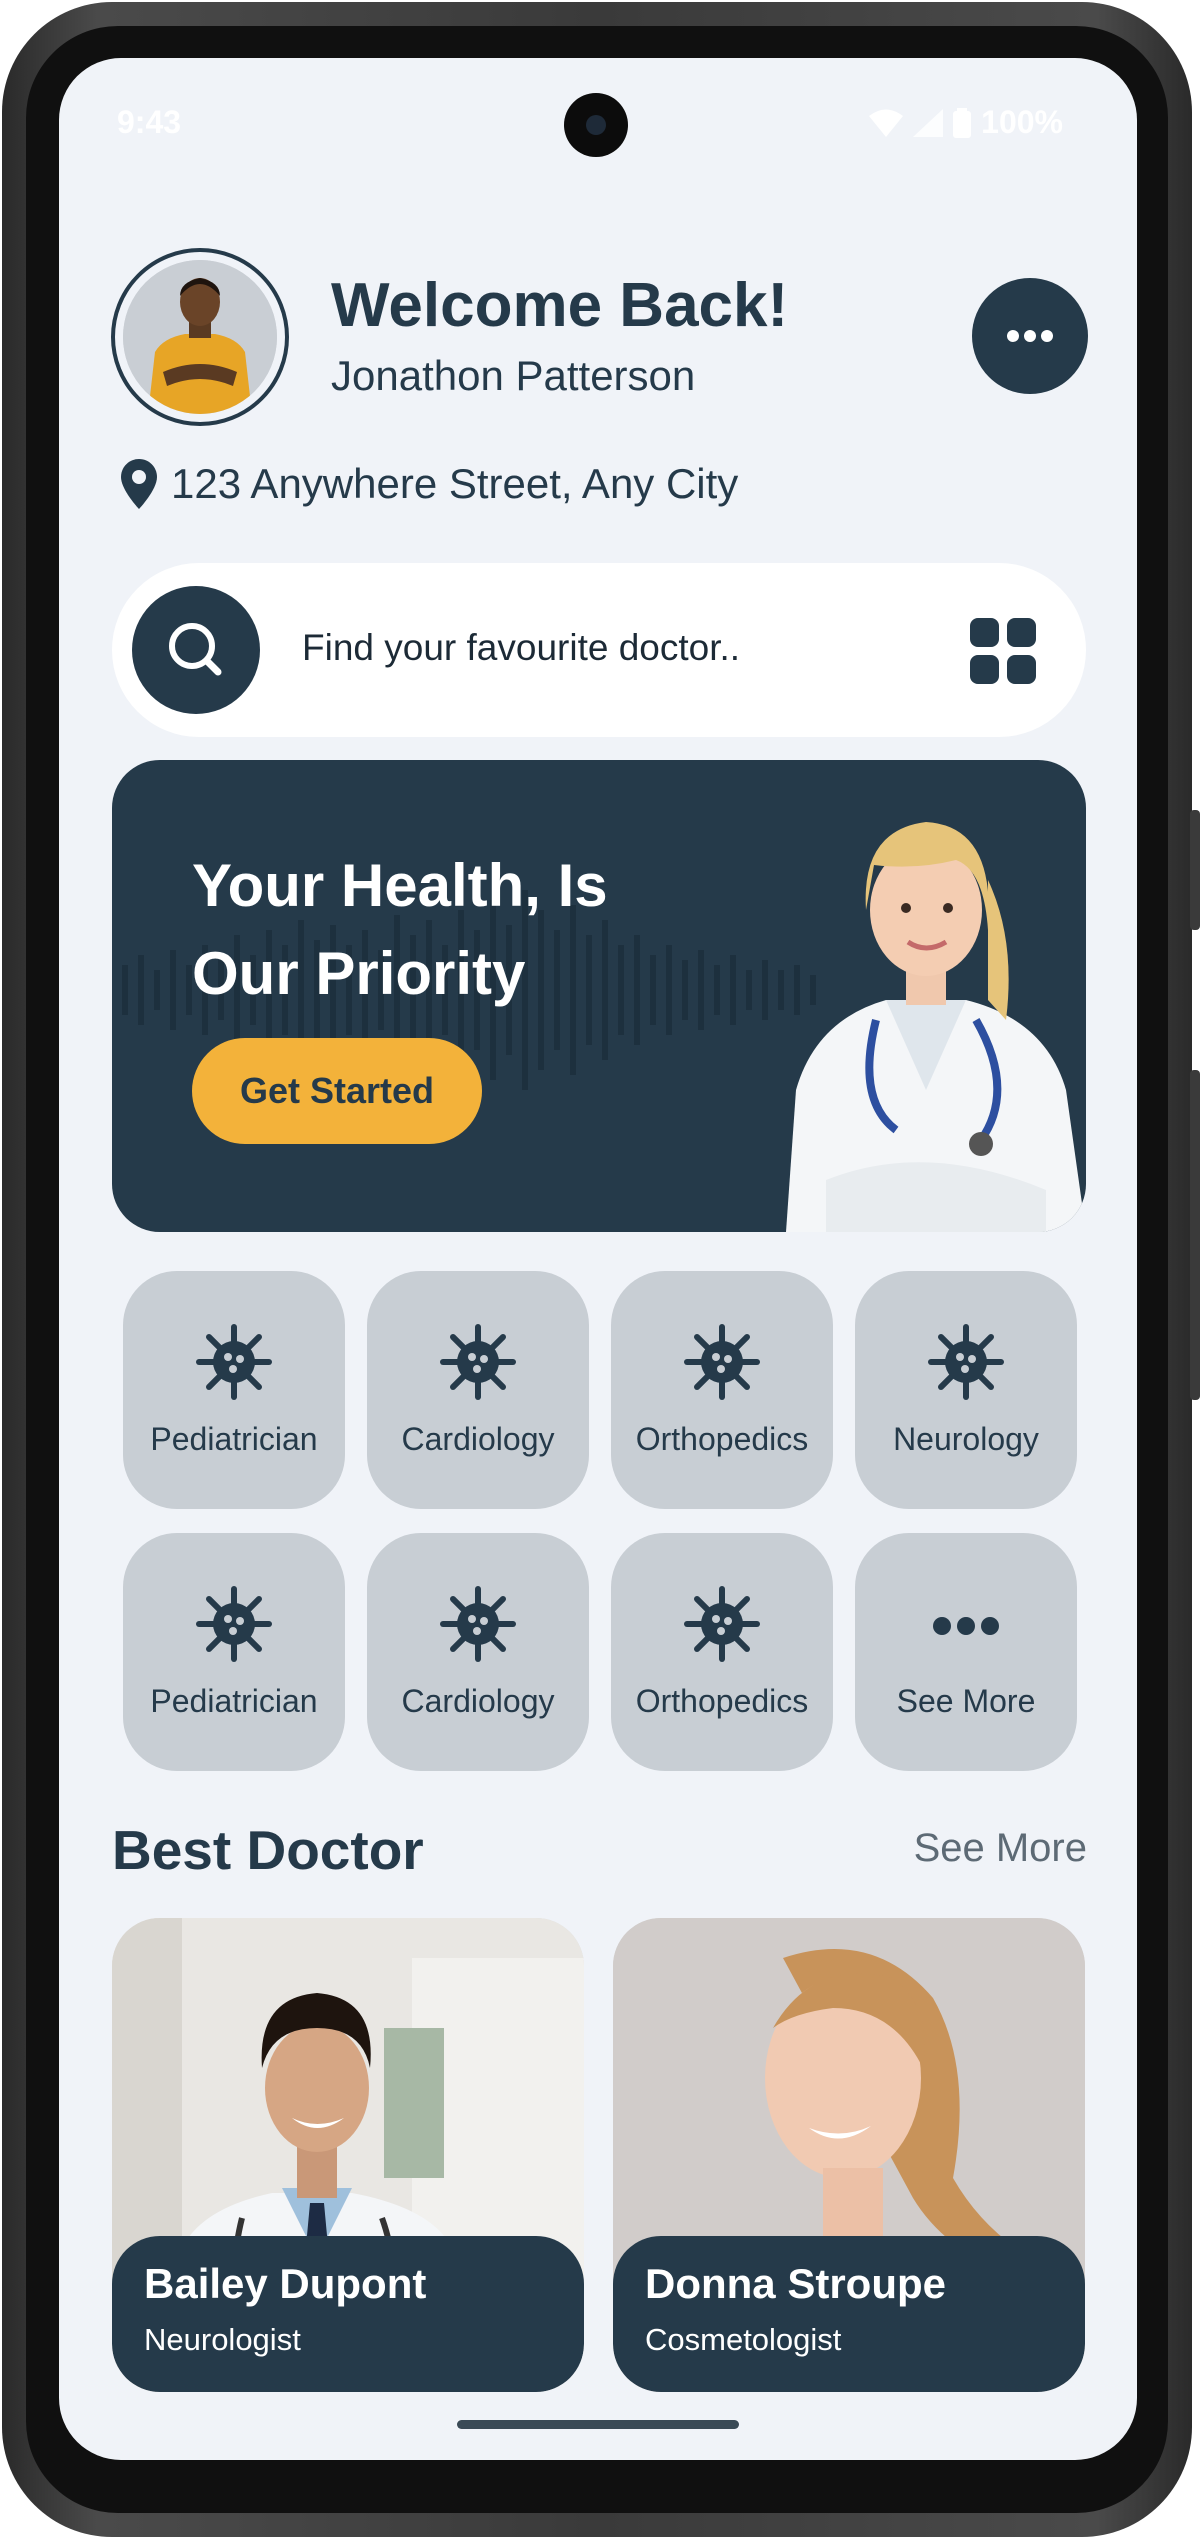  I want to click on welcome-heading: Welcome Back!, so click(560, 305).